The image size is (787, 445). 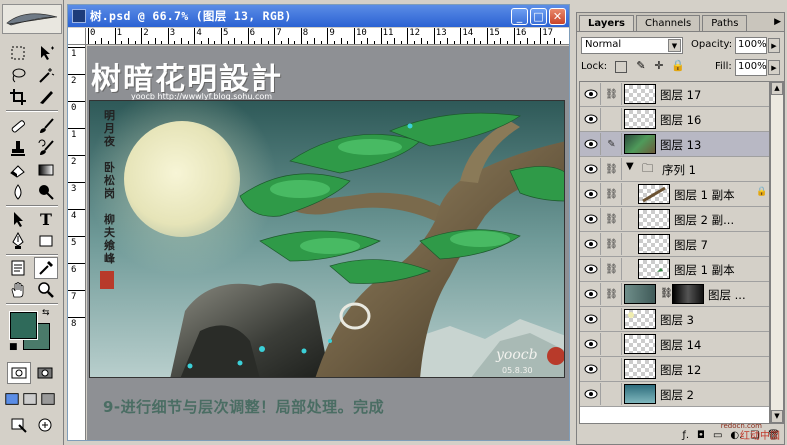 I want to click on brush-icon: ✎, so click(x=612, y=144).